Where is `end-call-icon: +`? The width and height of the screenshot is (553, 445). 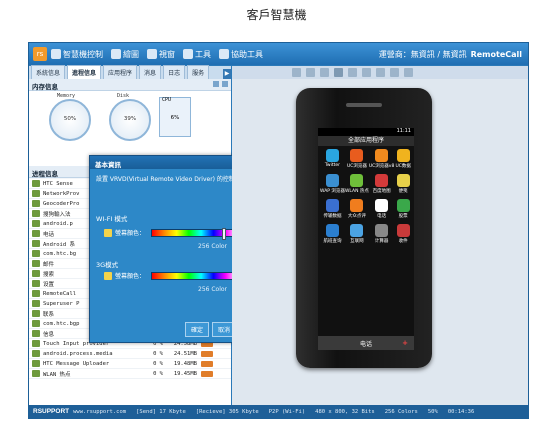
end-call-icon: + is located at coordinates (405, 343).